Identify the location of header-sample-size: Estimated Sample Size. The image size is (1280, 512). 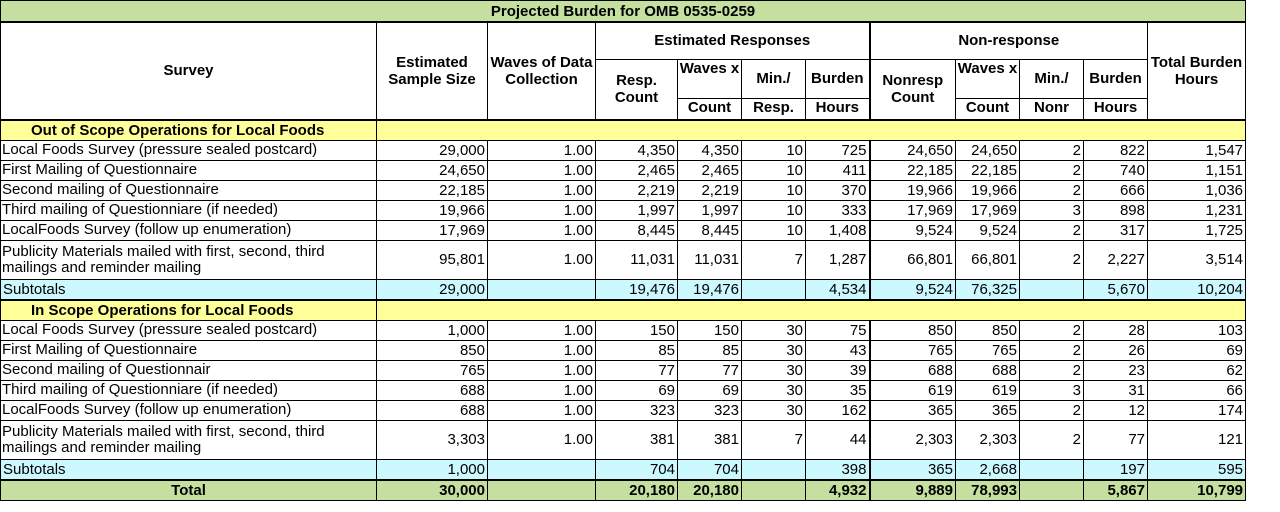
(432, 70).